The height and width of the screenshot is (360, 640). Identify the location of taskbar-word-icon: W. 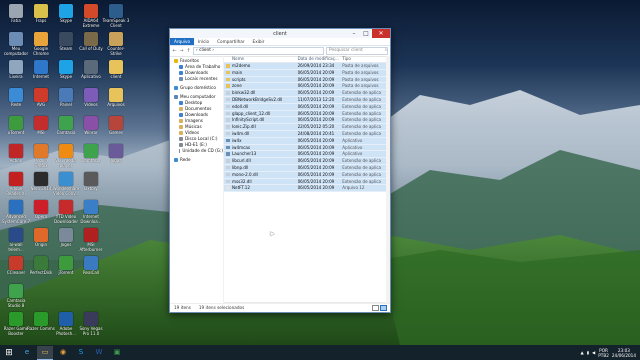
(99, 352).